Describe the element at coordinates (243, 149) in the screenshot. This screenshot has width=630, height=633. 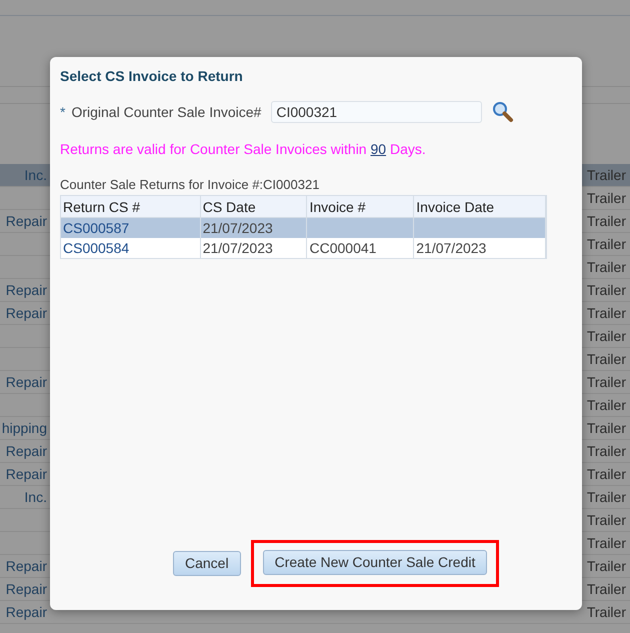
I see `notice-text: Returns are valid for Counter Sale Invoices within 90 Days.` at that location.